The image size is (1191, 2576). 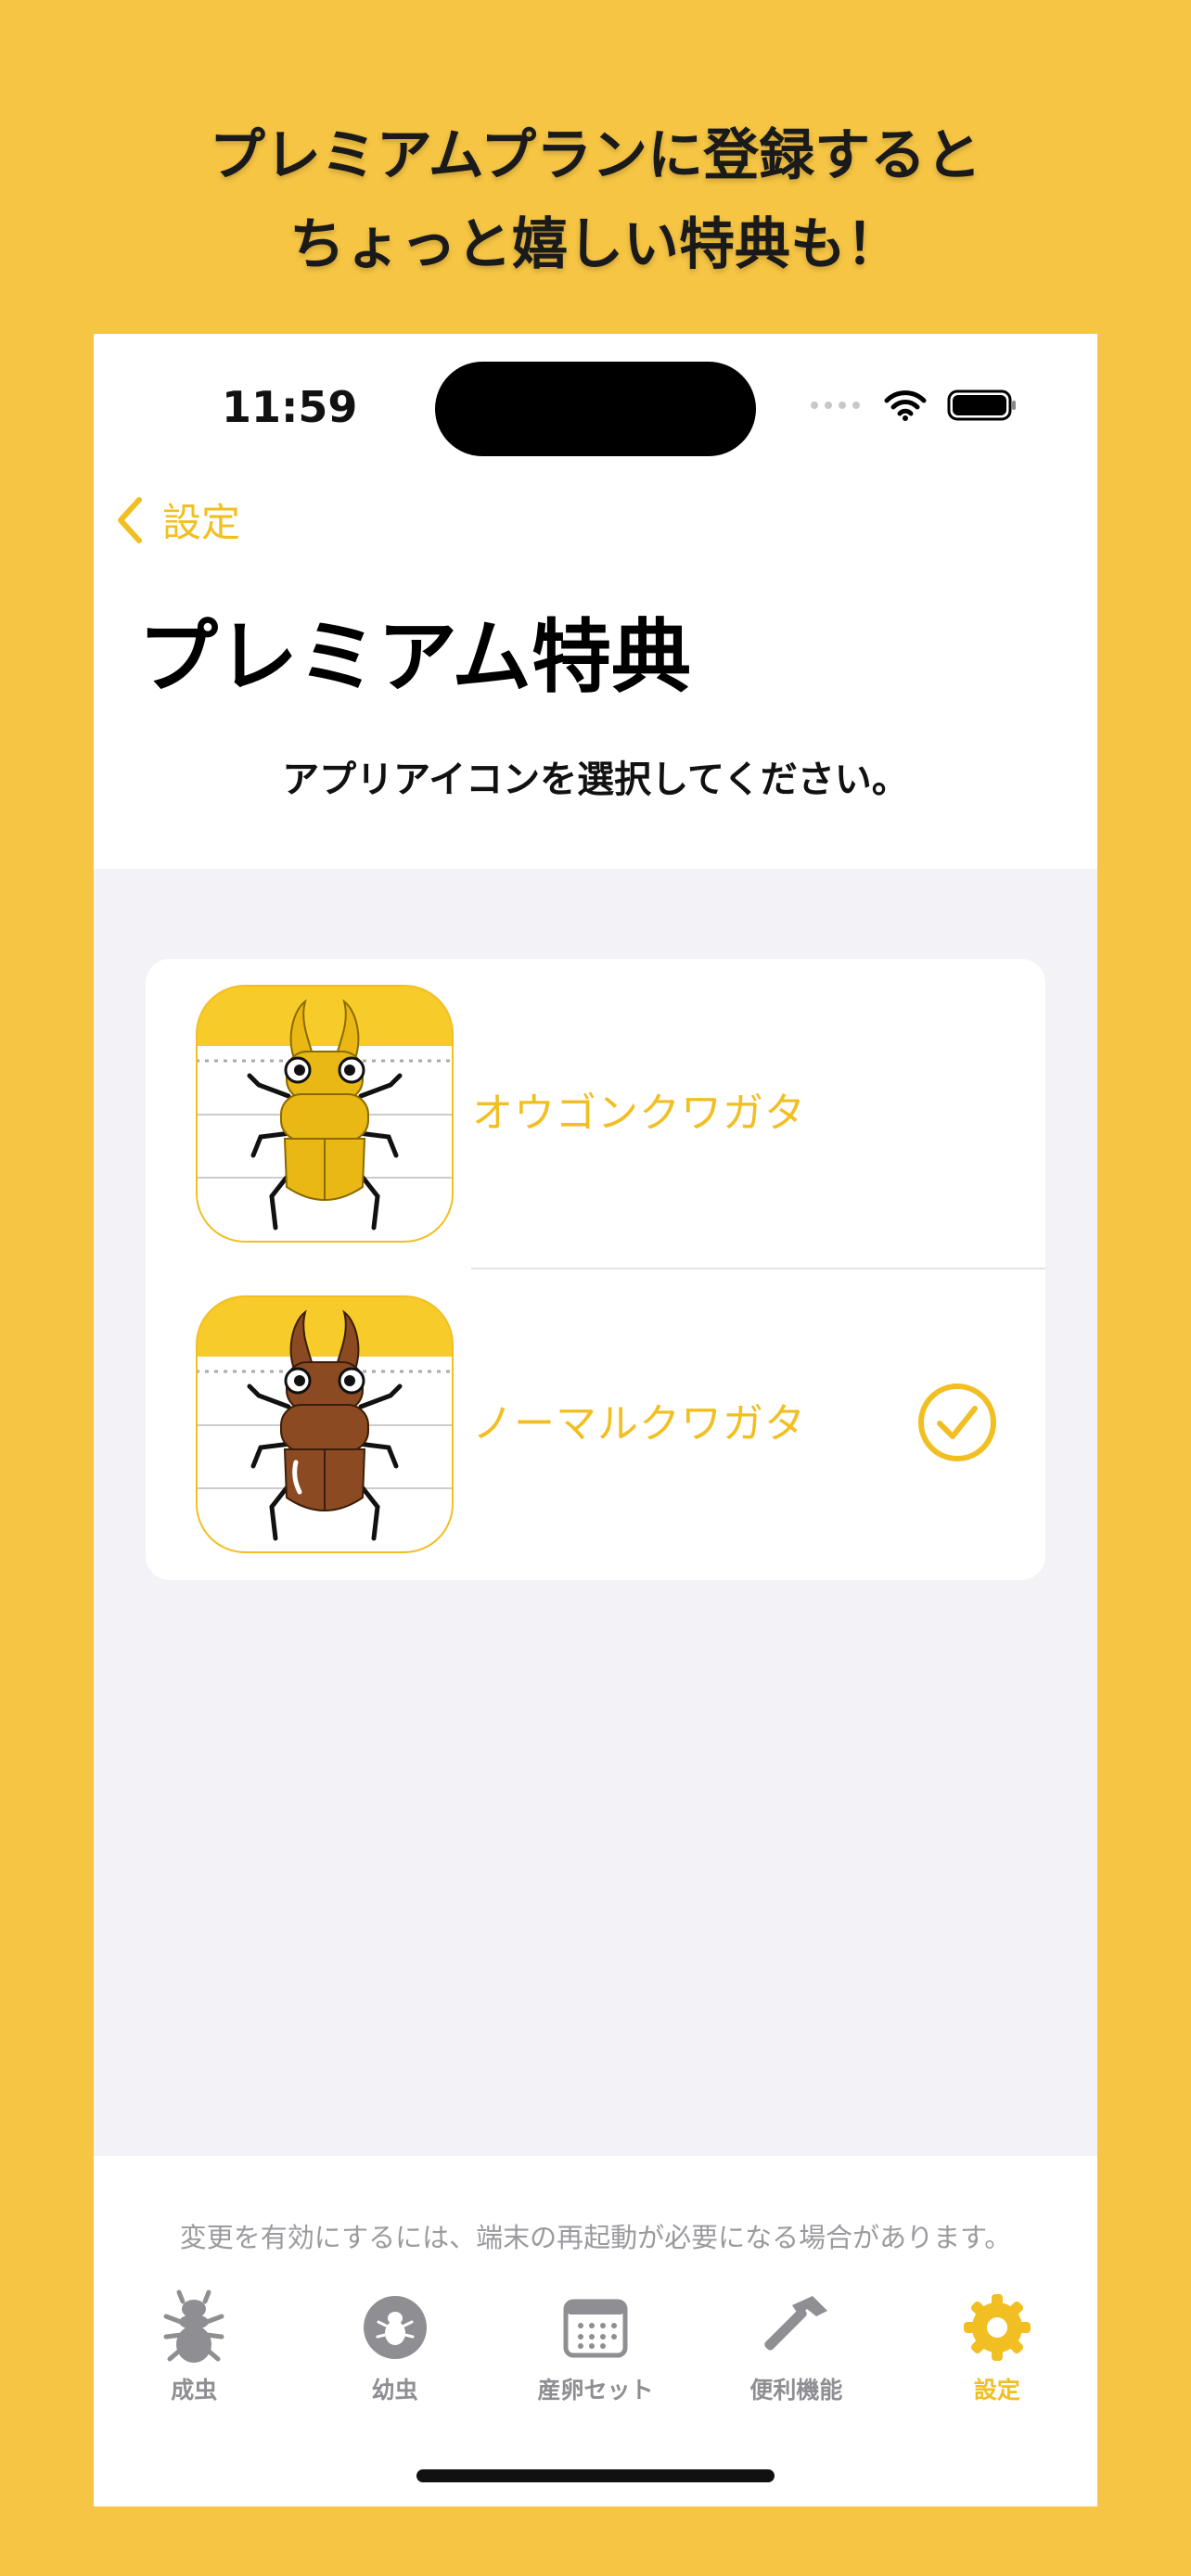 I want to click on normal-stag-beetle-icon, so click(x=325, y=1424).